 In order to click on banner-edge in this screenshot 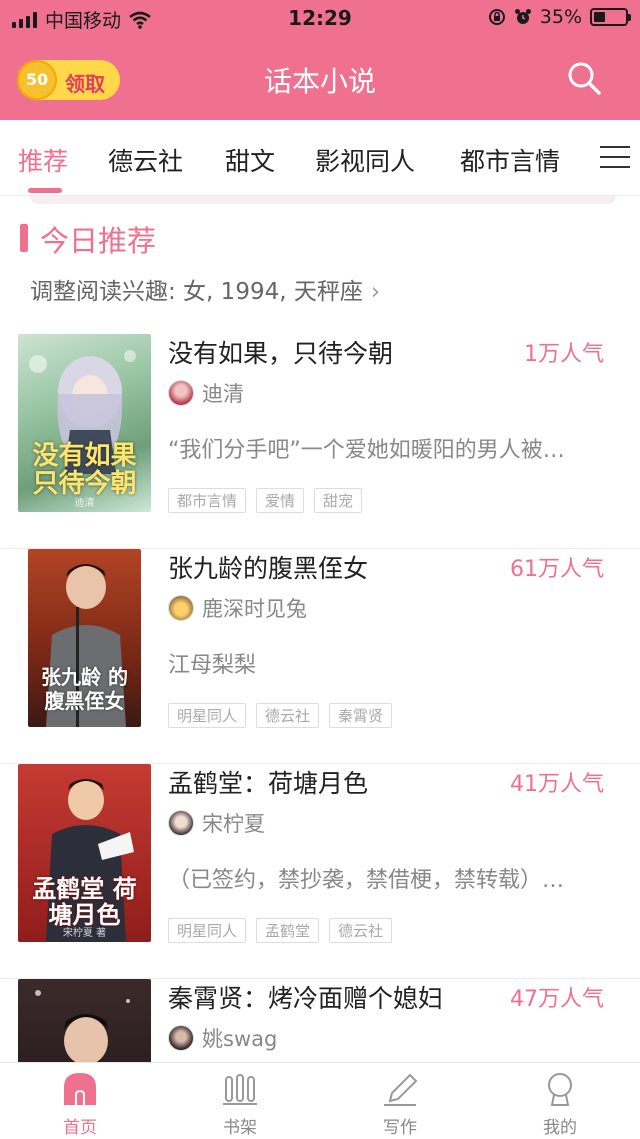, I will do `click(323, 200)`.